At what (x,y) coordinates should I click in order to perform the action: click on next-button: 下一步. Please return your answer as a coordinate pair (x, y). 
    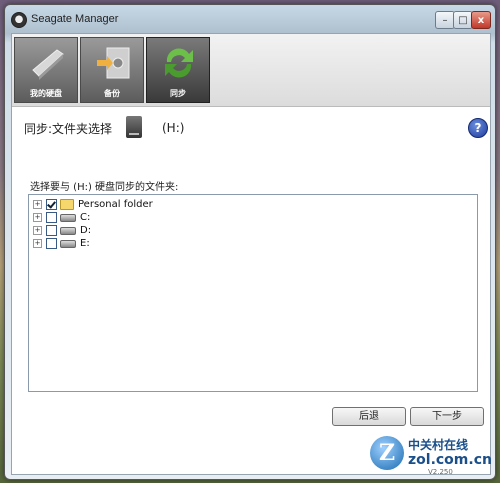
    Looking at the image, I should click on (447, 416).